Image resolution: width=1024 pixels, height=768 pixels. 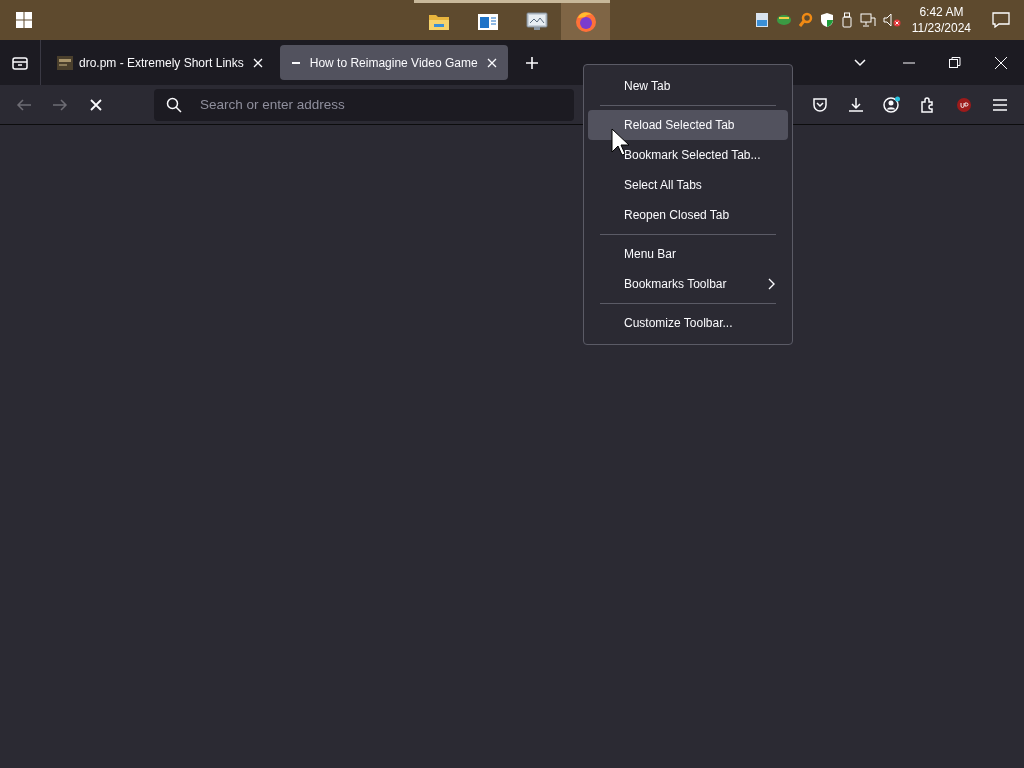 What do you see at coordinates (174, 104) in the screenshot?
I see `search-icon` at bounding box center [174, 104].